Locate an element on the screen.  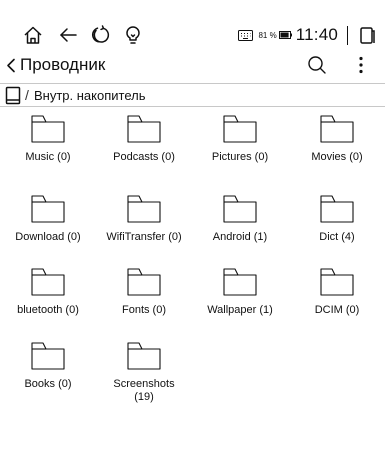
folder-tile: Download (0) is located at coordinates (48, 224).